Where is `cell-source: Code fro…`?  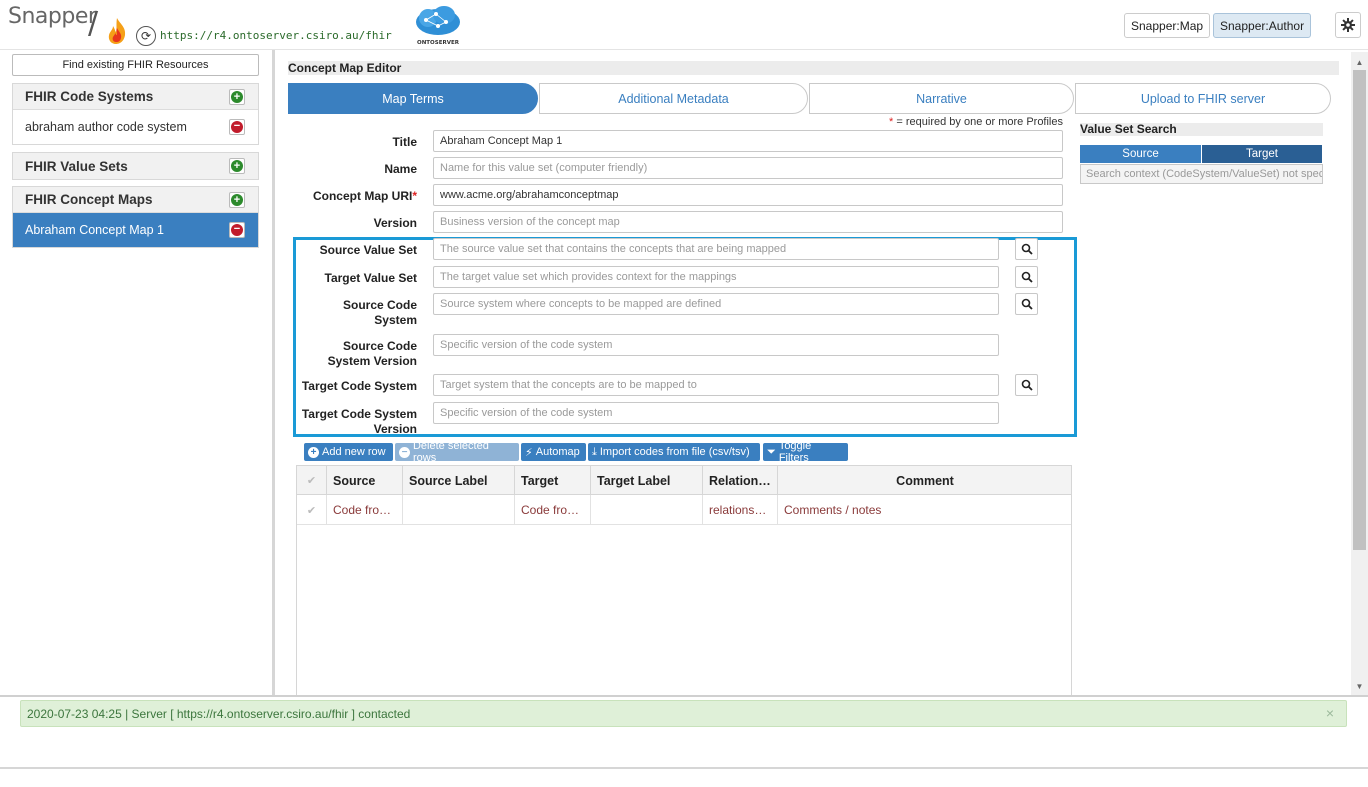
cell-source: Code fro… is located at coordinates (365, 510).